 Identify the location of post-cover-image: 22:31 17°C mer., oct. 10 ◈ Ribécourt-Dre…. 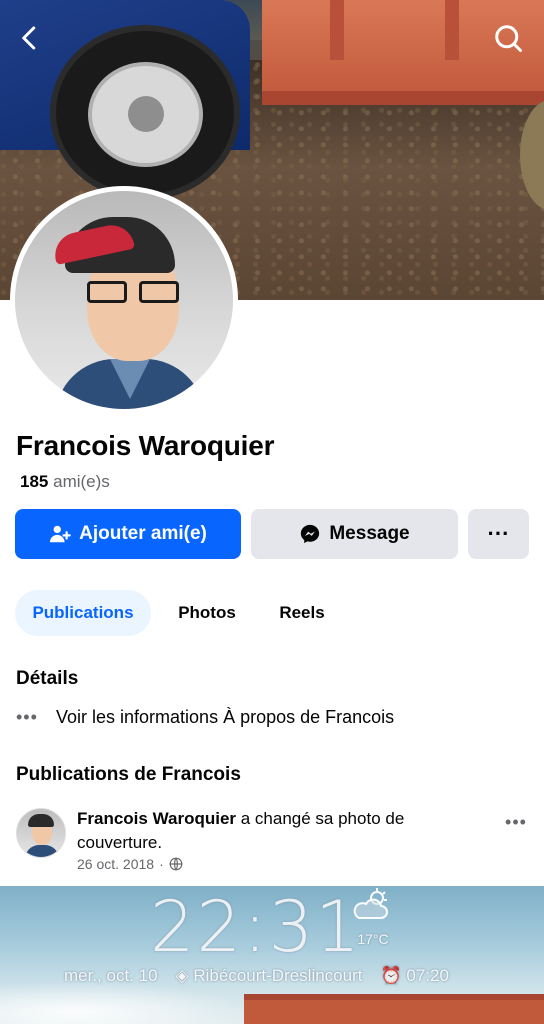
(272, 955).